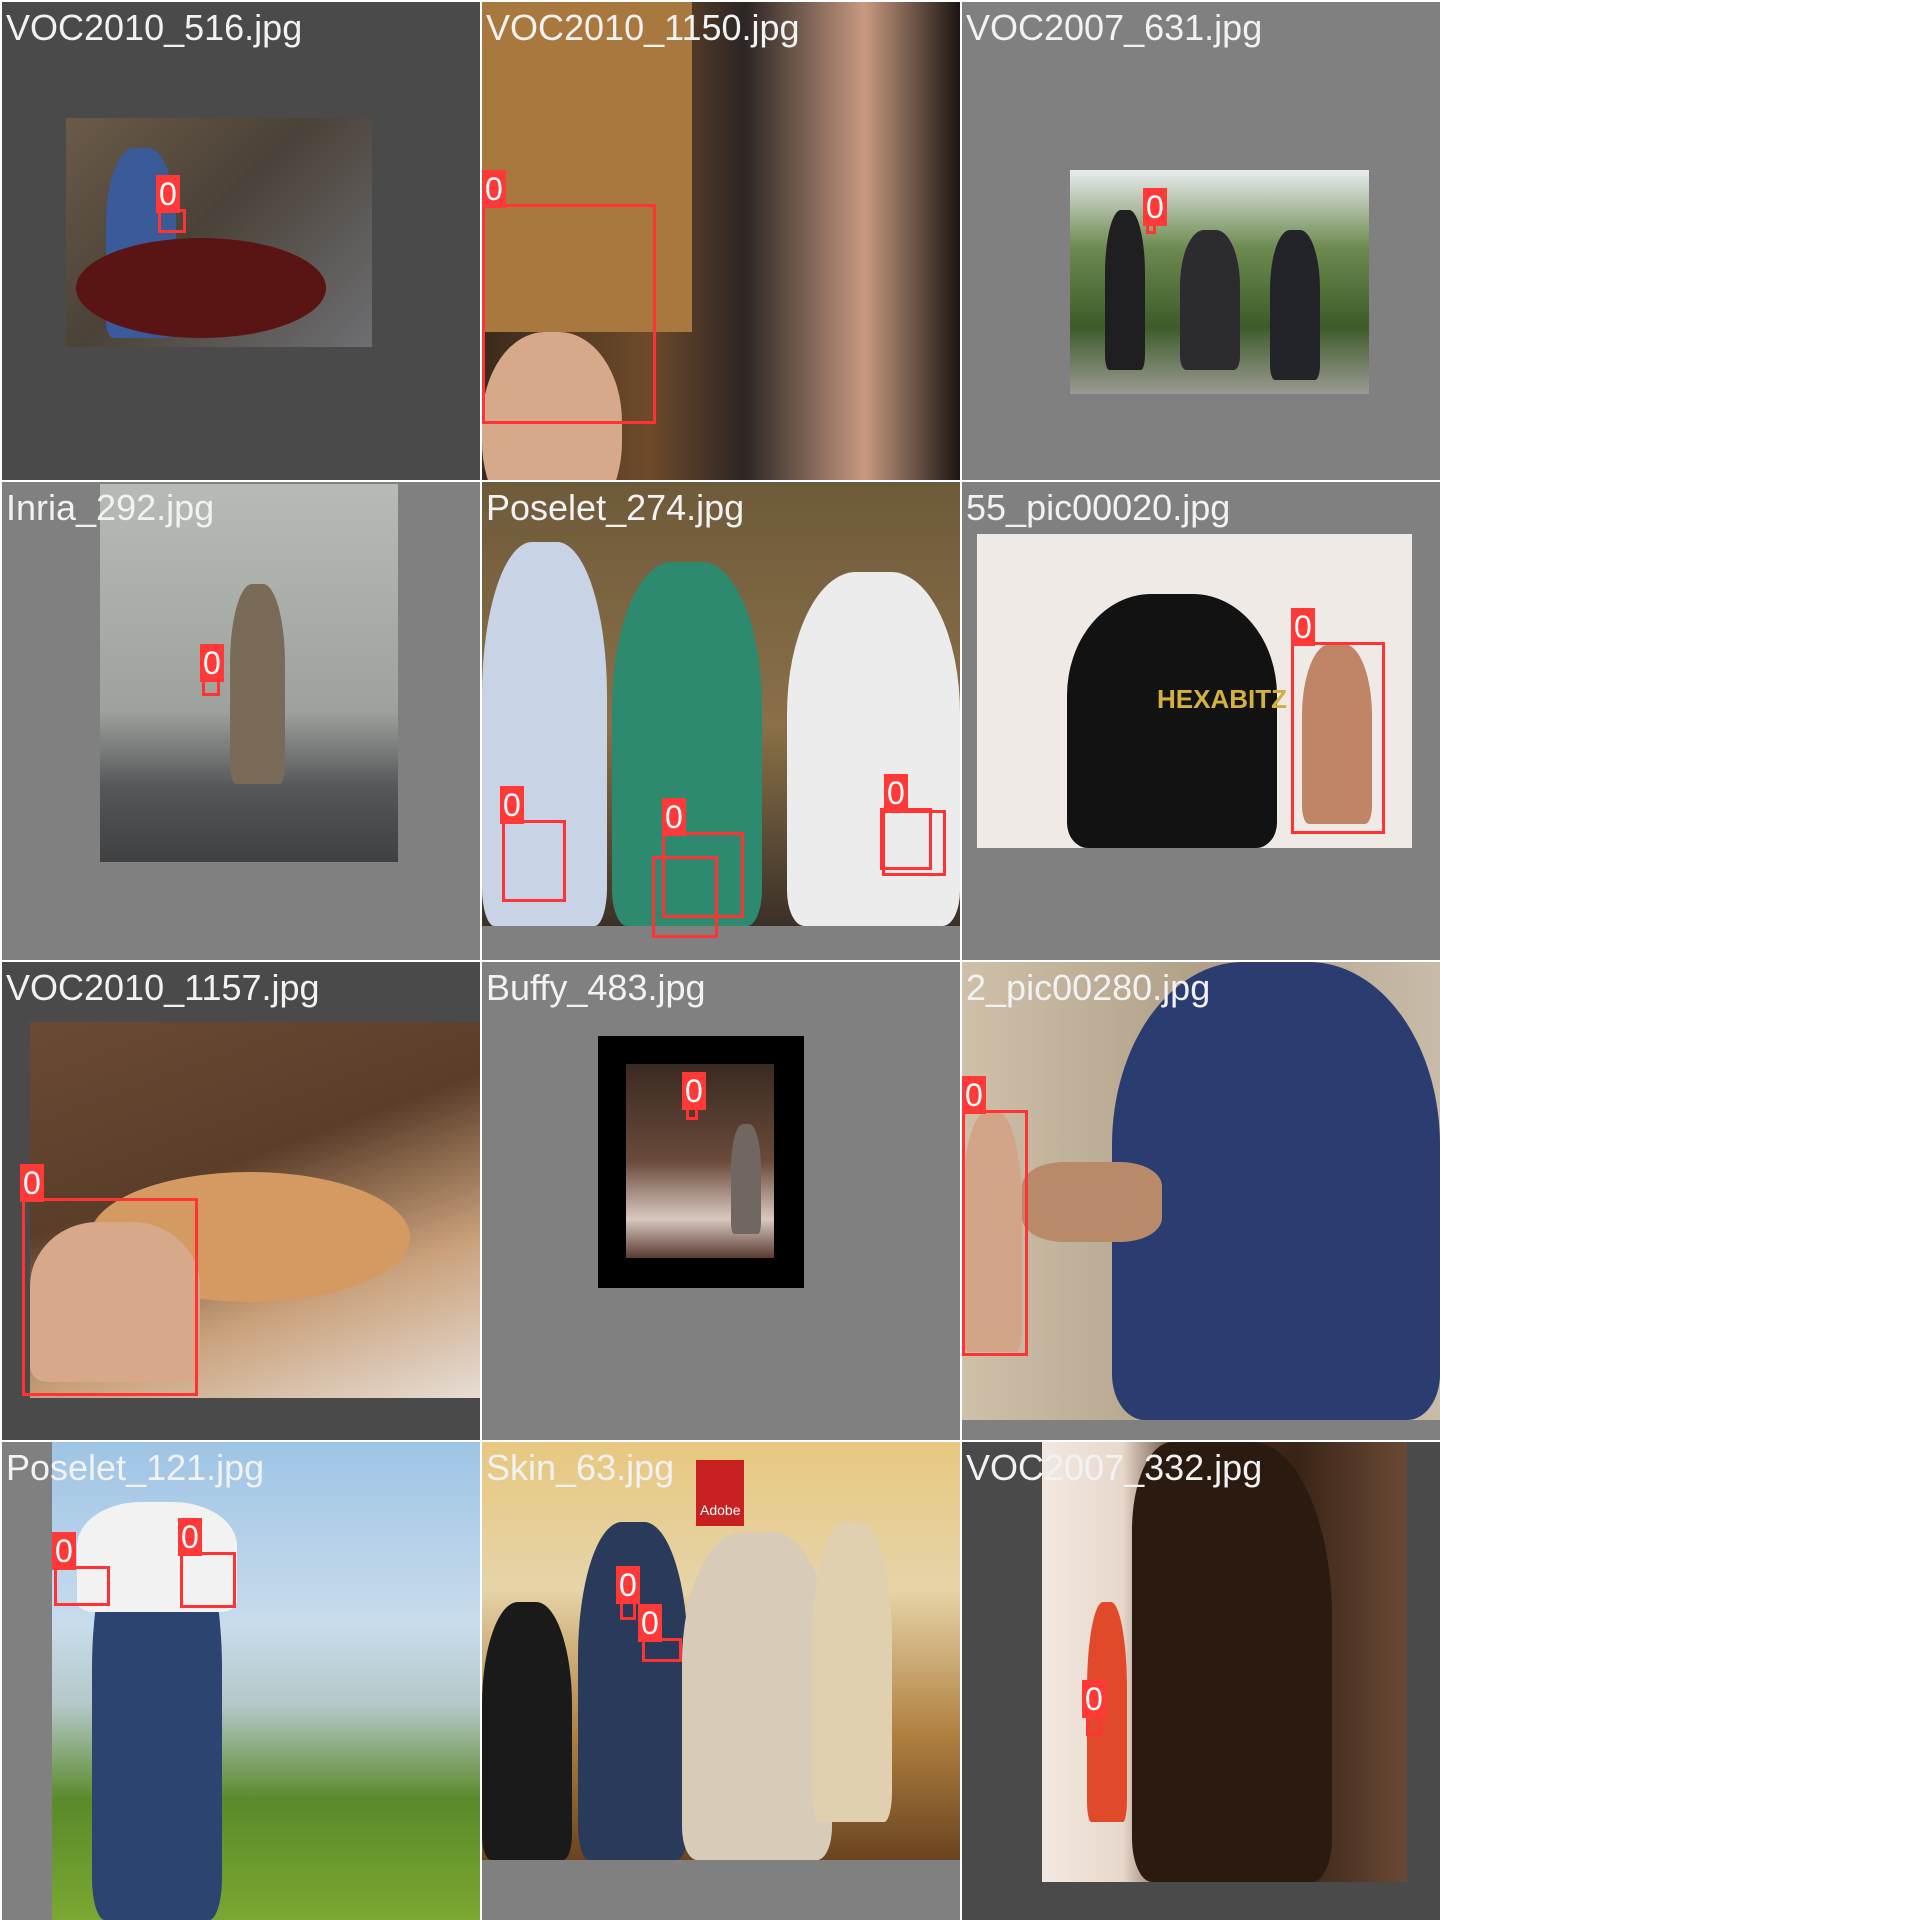 The width and height of the screenshot is (1920, 1920). I want to click on tile-2-pic00280: 0 2_pic00280.jpg, so click(1201, 1201).